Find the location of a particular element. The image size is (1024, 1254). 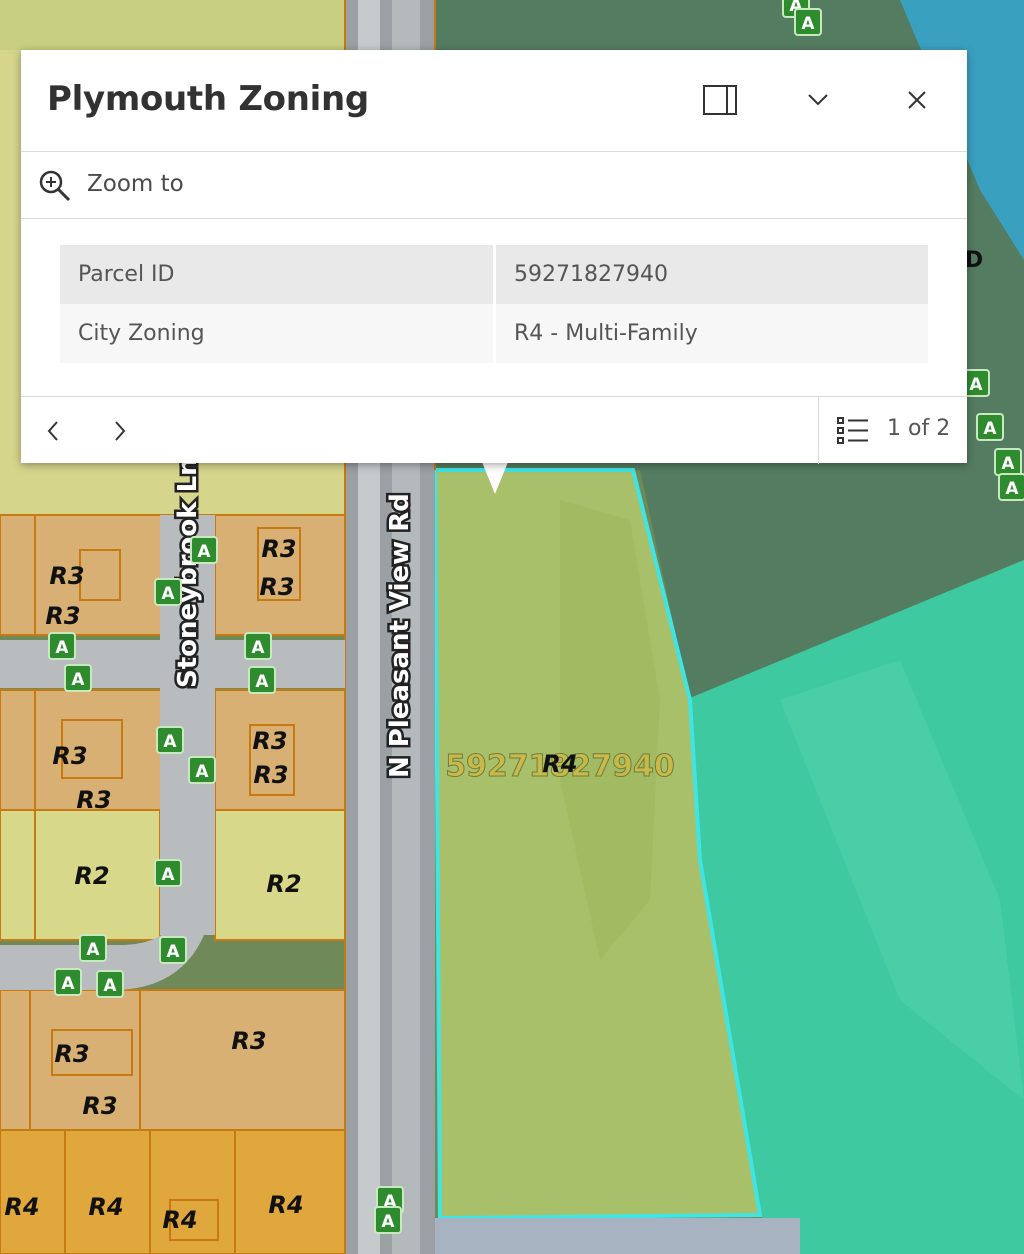

chevron-right-icon is located at coordinates (120, 431).